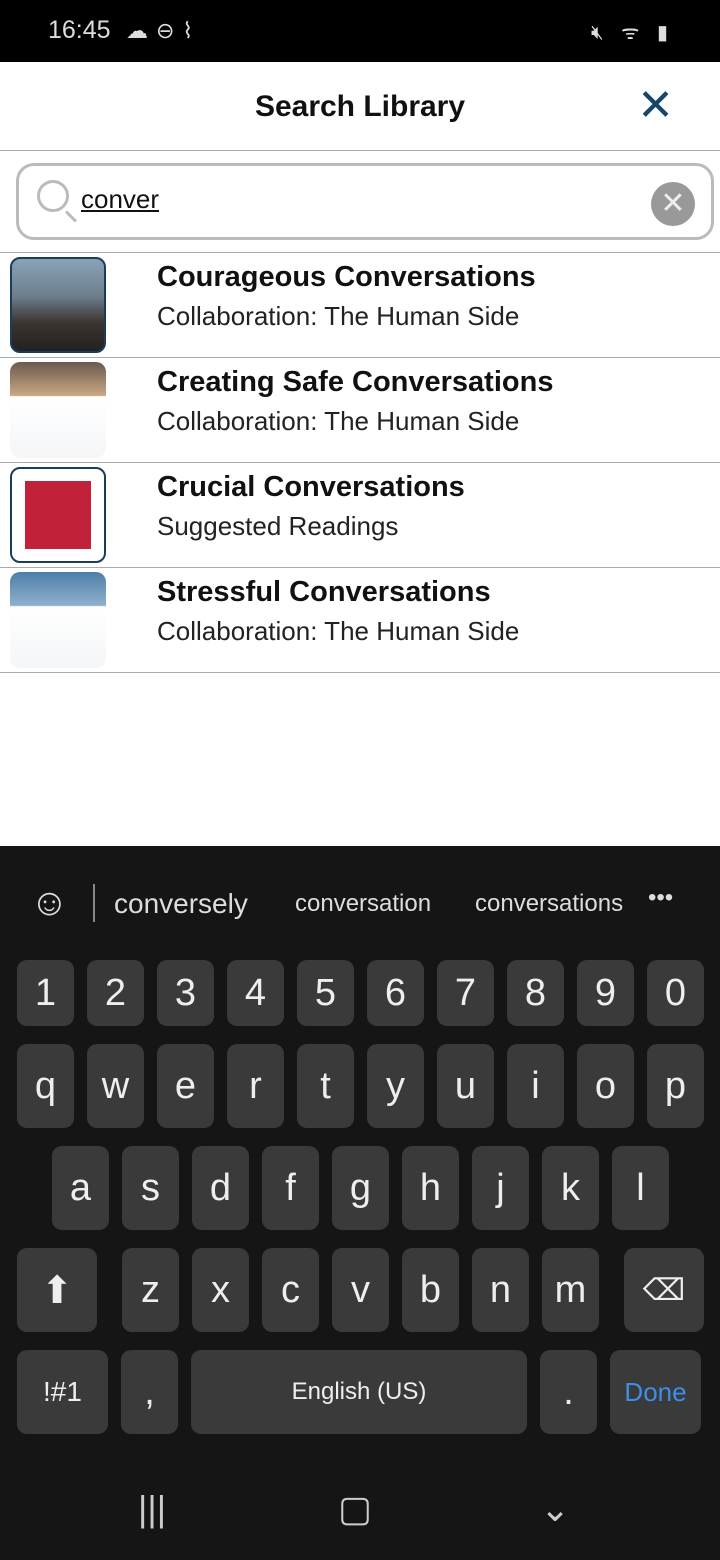 The height and width of the screenshot is (1560, 720). Describe the element at coordinates (500, 1290) in the screenshot. I see `key-n: n` at that location.